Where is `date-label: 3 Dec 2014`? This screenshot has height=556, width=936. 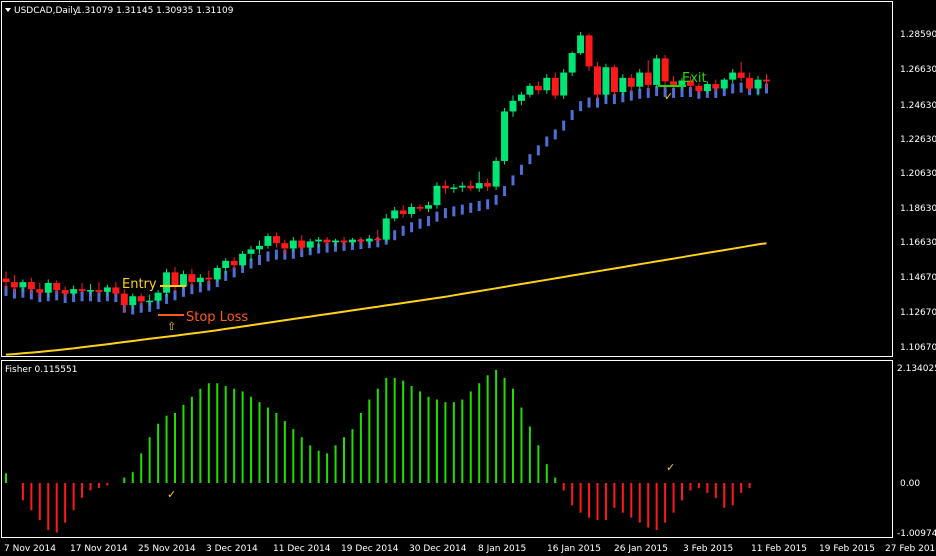
date-label: 3 Dec 2014 is located at coordinates (232, 549).